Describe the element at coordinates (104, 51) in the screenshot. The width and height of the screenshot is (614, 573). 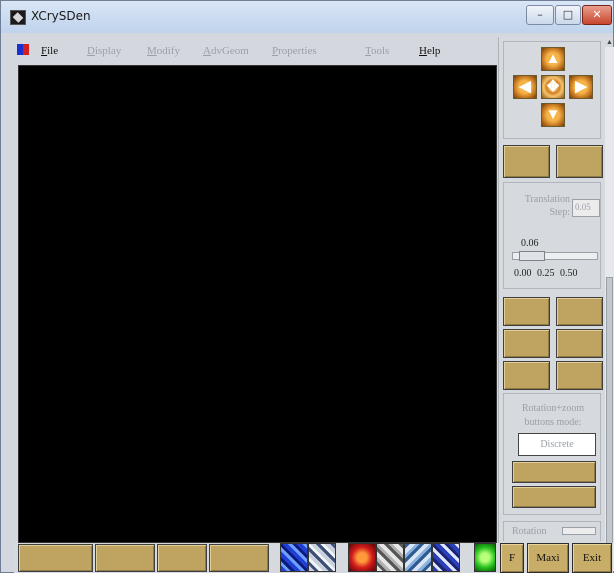
I see `menu-display: Display` at that location.